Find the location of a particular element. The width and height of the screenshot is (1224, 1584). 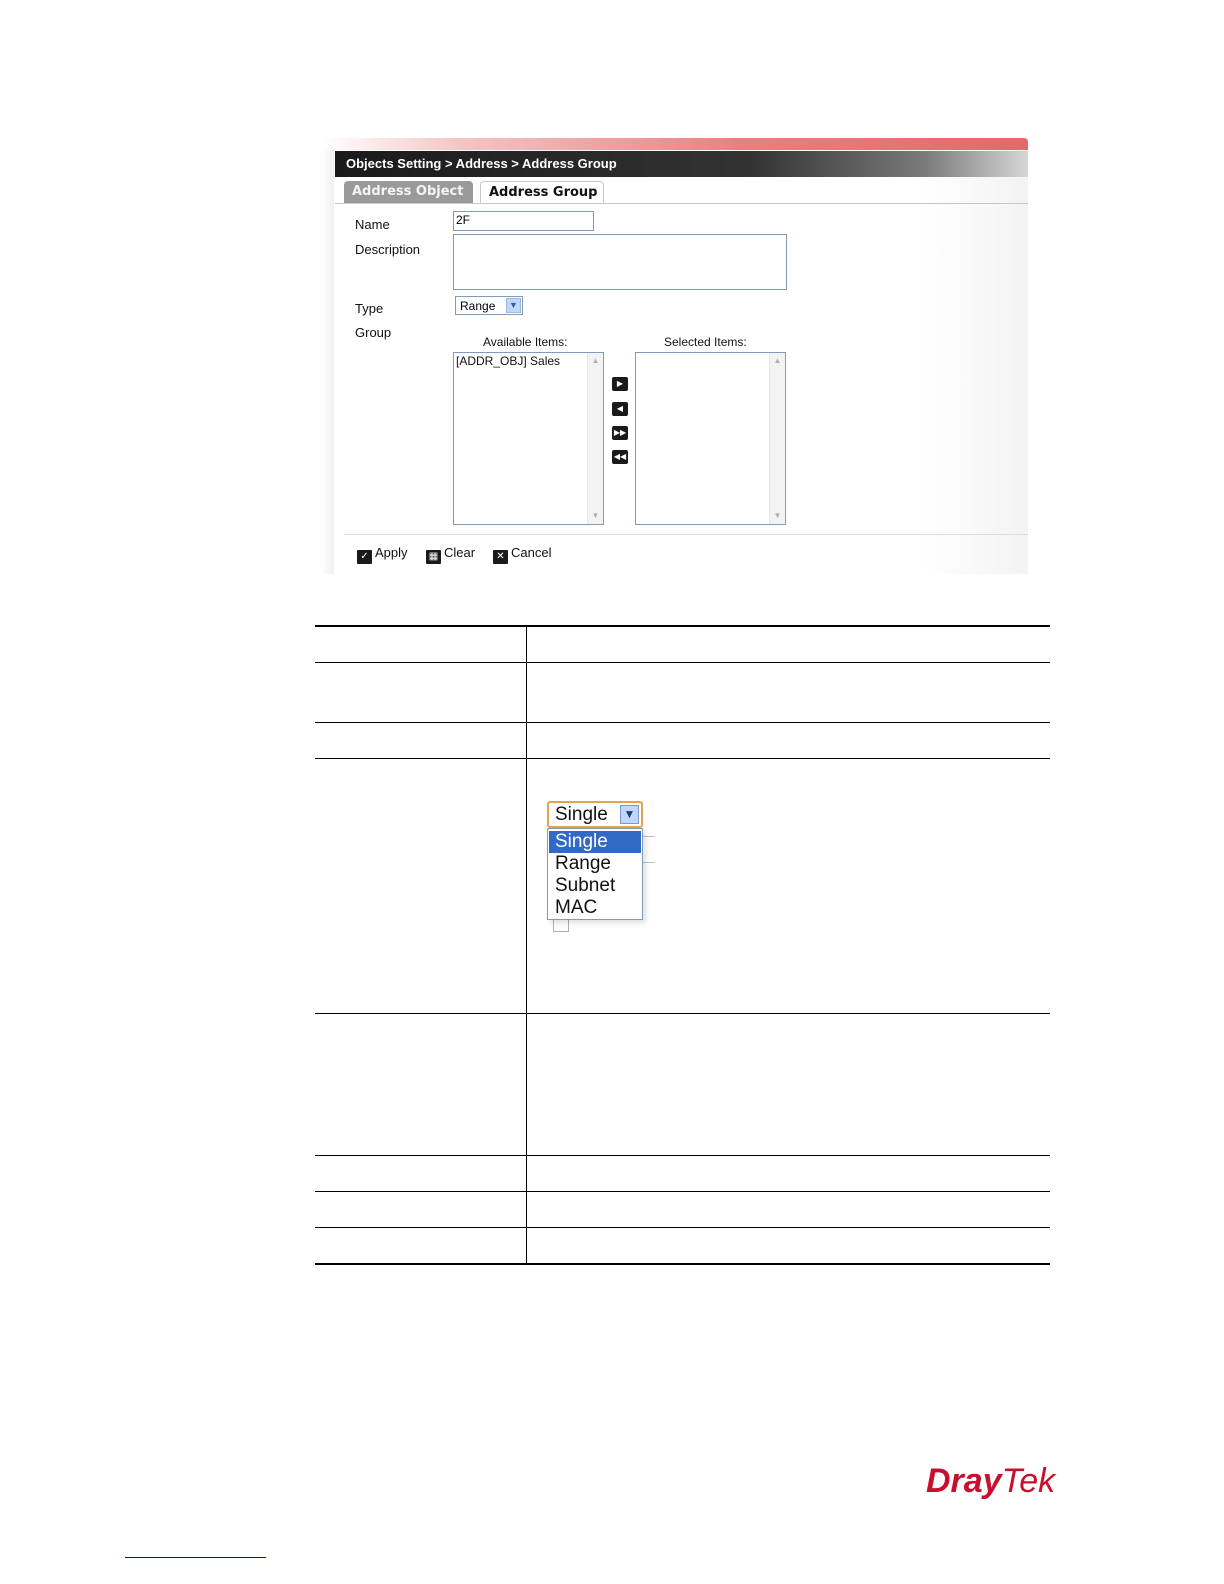

clear-button: ▦ Clear is located at coordinates (450, 554).